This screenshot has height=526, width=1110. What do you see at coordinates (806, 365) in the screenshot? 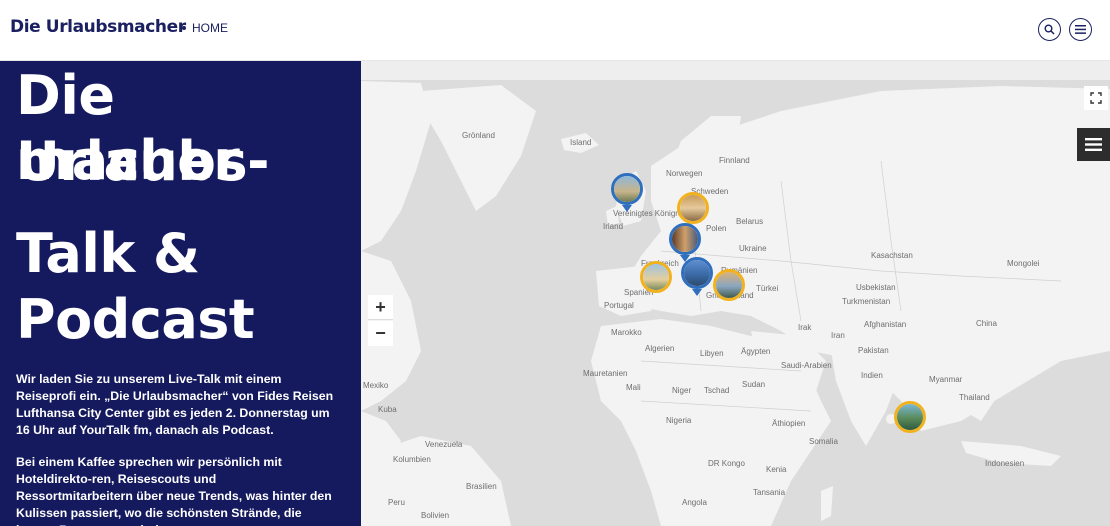
I see `map-label: Saudi-Arabien` at bounding box center [806, 365].